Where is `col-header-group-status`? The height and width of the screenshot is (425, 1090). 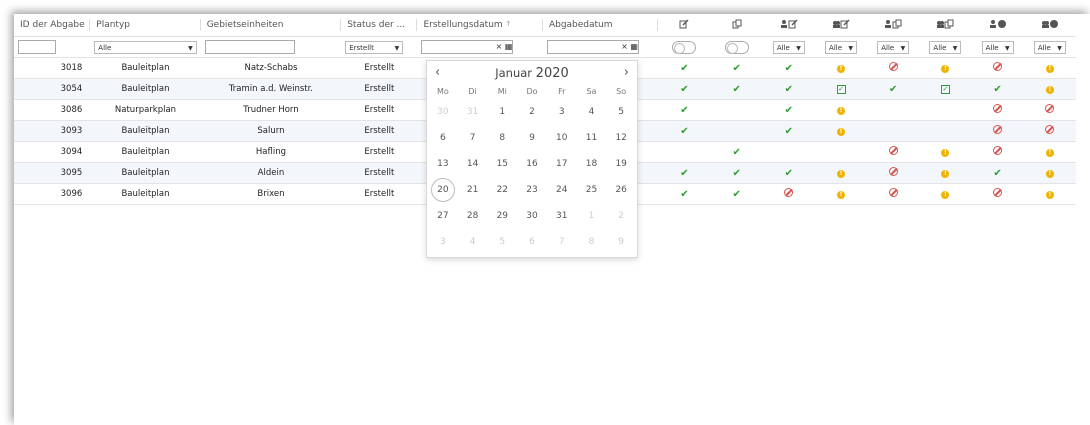
col-header-group-status is located at coordinates (1049, 25).